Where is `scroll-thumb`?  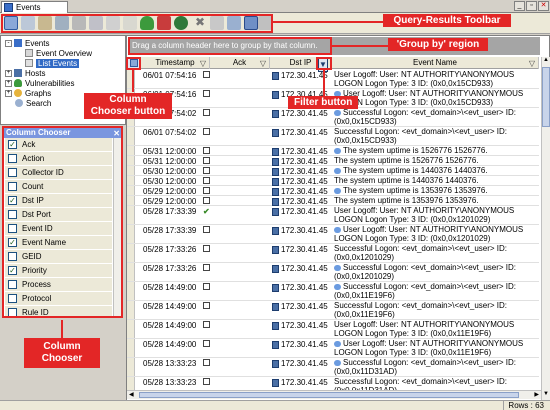 scroll-thumb is located at coordinates (546, 97).